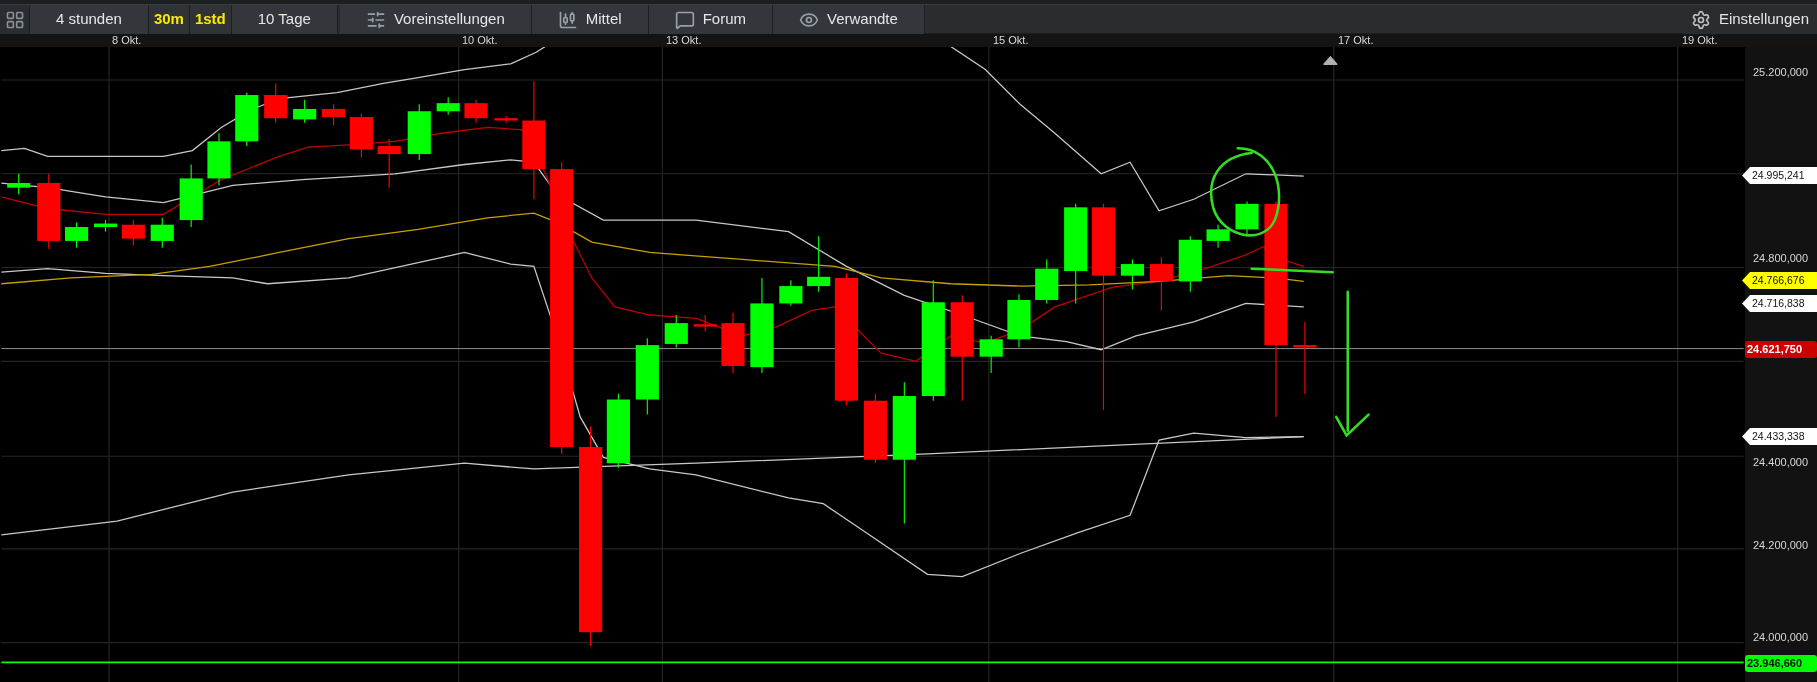 This screenshot has height=682, width=1817. Describe the element at coordinates (710, 19) in the screenshot. I see `toolbar-button: Forum` at that location.